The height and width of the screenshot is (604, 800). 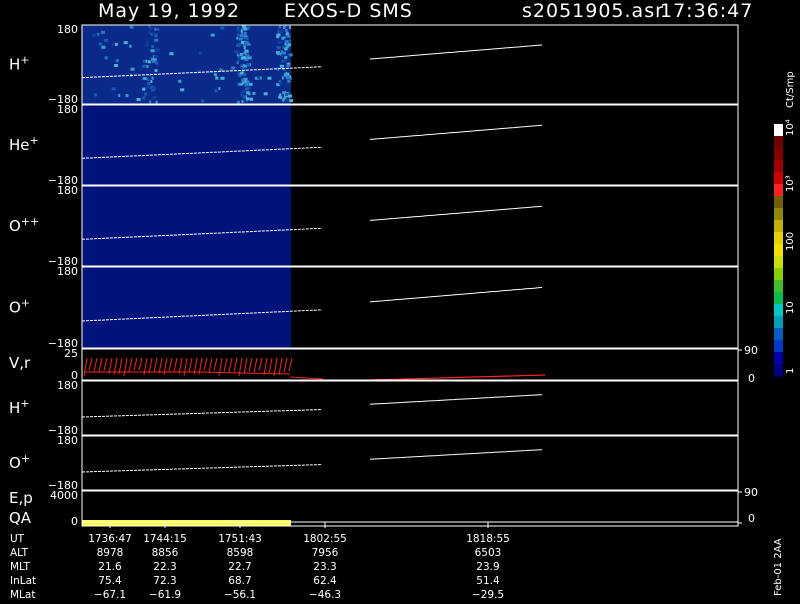 I want to click on colorbar-tick-label: 10³, so click(x=790, y=183).